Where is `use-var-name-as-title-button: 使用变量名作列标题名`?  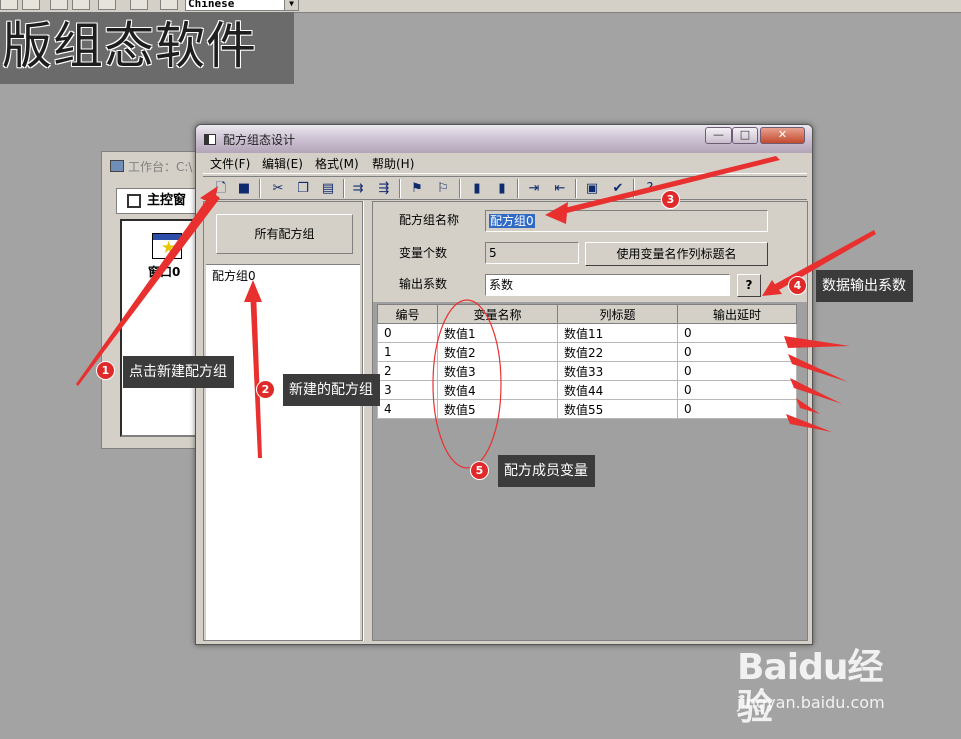 use-var-name-as-title-button: 使用变量名作列标题名 is located at coordinates (676, 254).